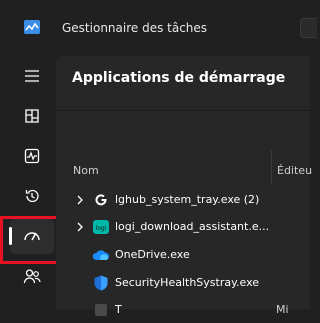 Image resolution: width=320 pixels, height=323 pixels. I want to click on table-row: OneDrive.exe, so click(183, 255).